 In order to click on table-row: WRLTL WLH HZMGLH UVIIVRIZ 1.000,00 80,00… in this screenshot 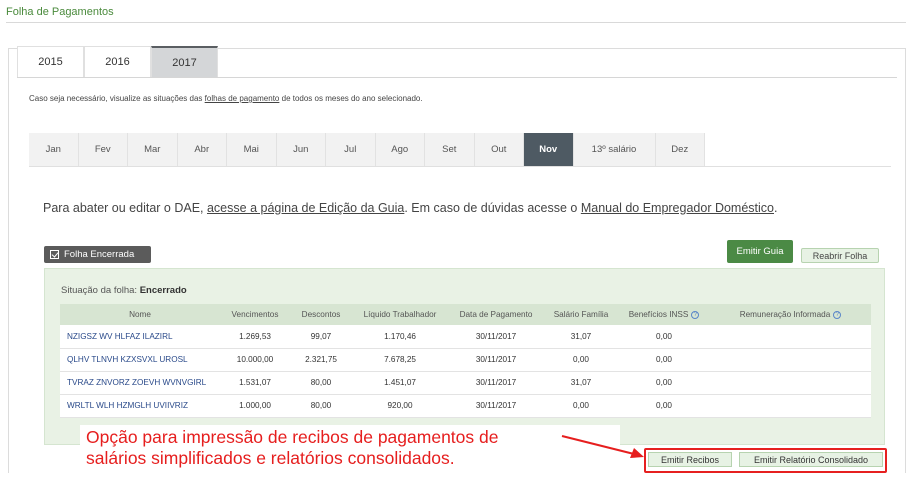, I will do `click(465, 405)`.